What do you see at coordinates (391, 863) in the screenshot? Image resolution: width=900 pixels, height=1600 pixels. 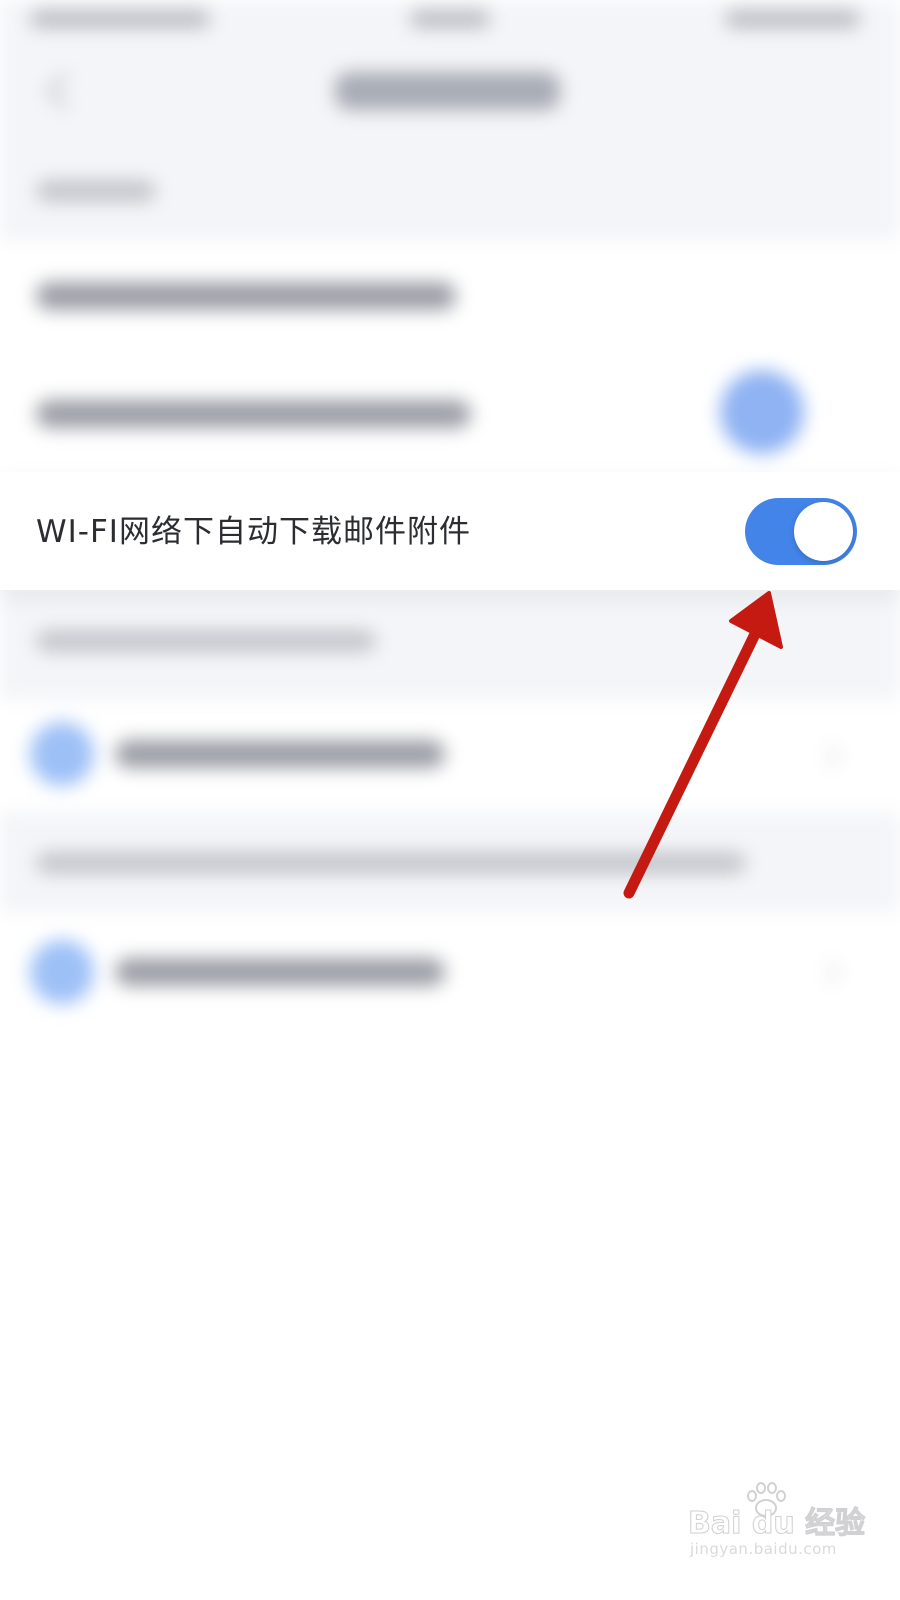 I see `section-note-text` at bounding box center [391, 863].